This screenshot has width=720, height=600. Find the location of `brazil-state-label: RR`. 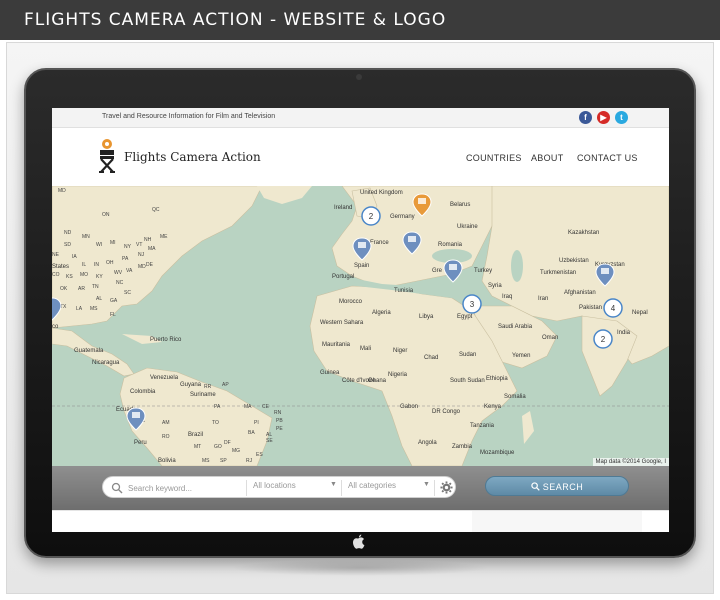

brazil-state-label: RR is located at coordinates (208, 387).